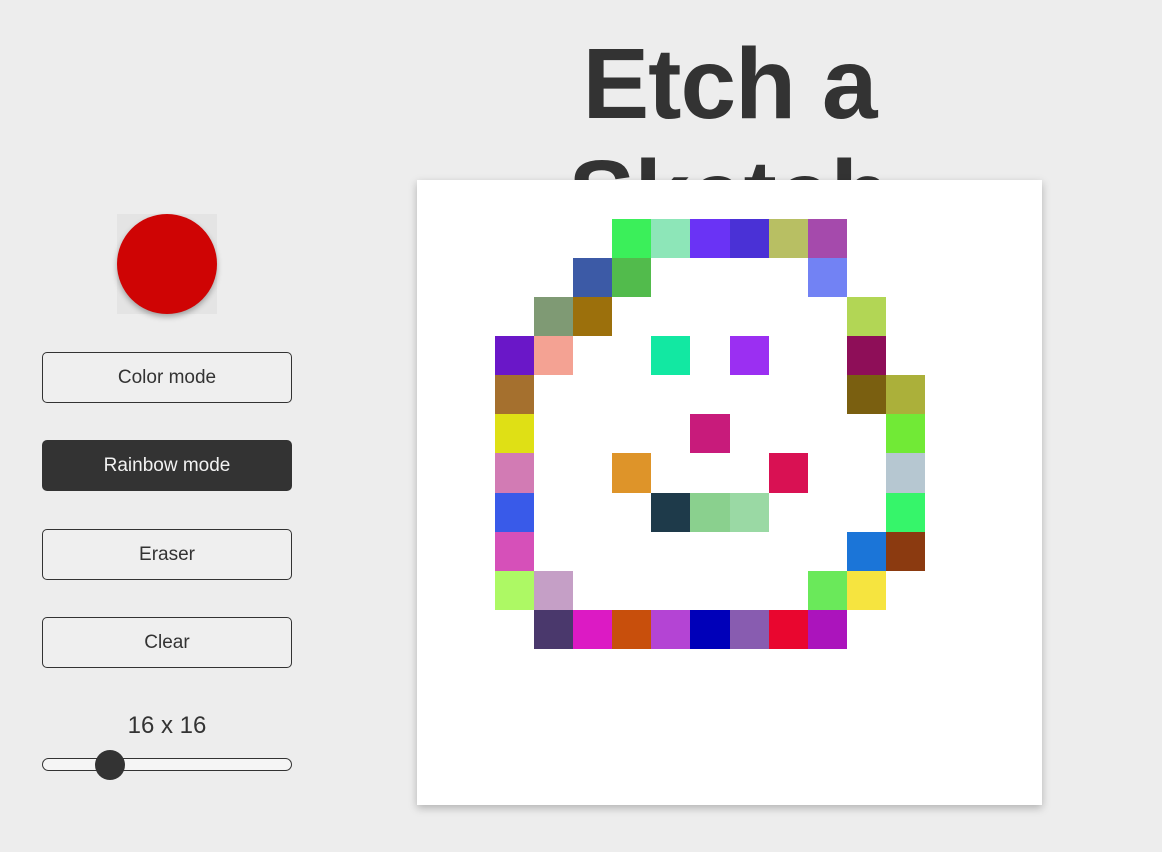  Describe the element at coordinates (167, 377) in the screenshot. I see `color-mode-button: Color mode` at that location.